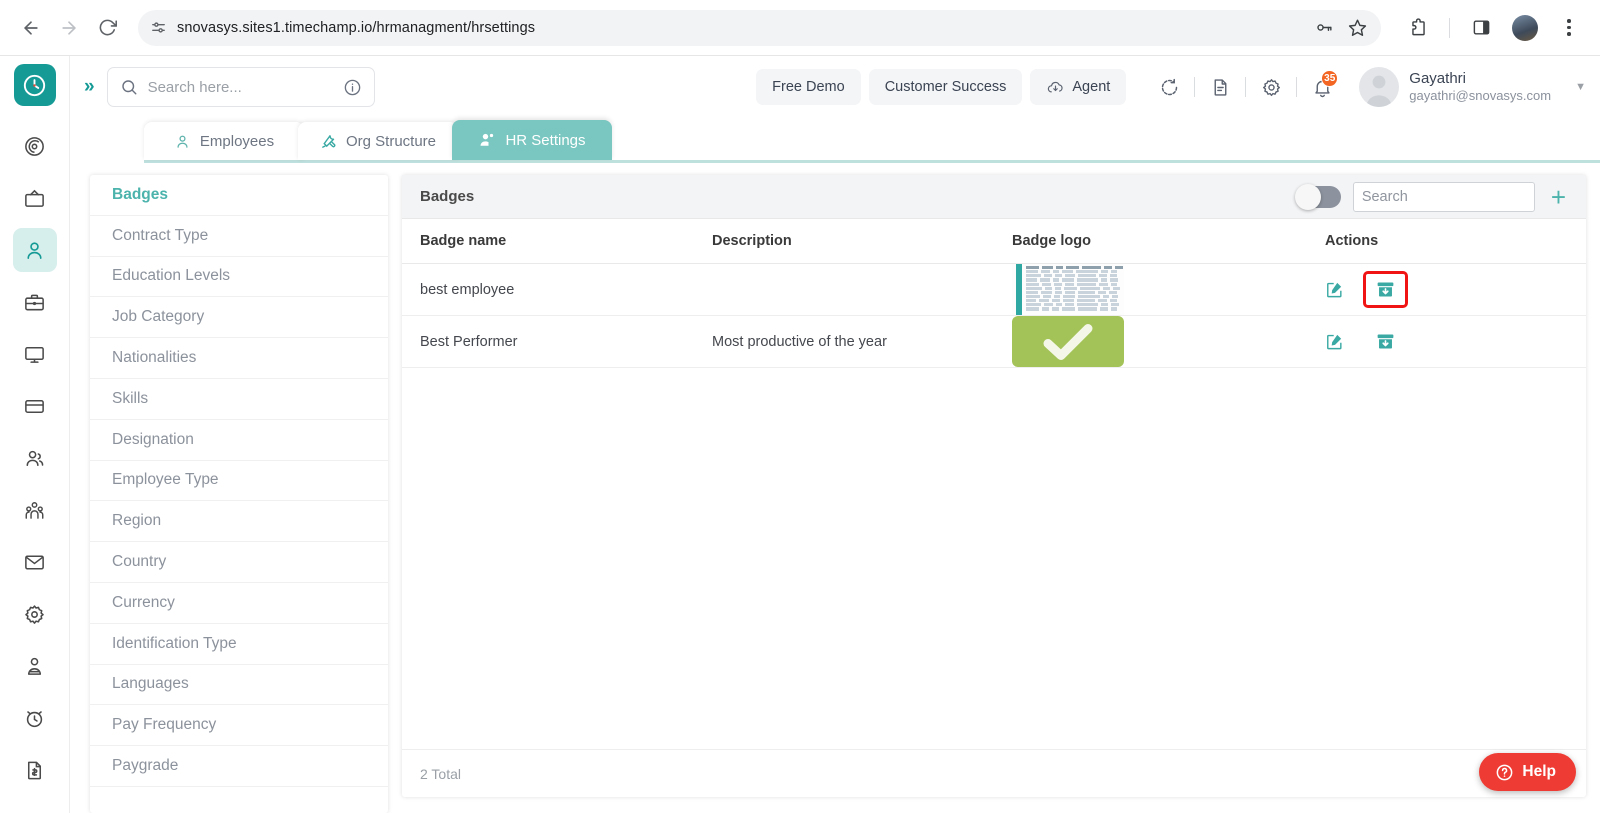  Describe the element at coordinates (1091, 87) in the screenshot. I see `agent-label: Agent` at that location.